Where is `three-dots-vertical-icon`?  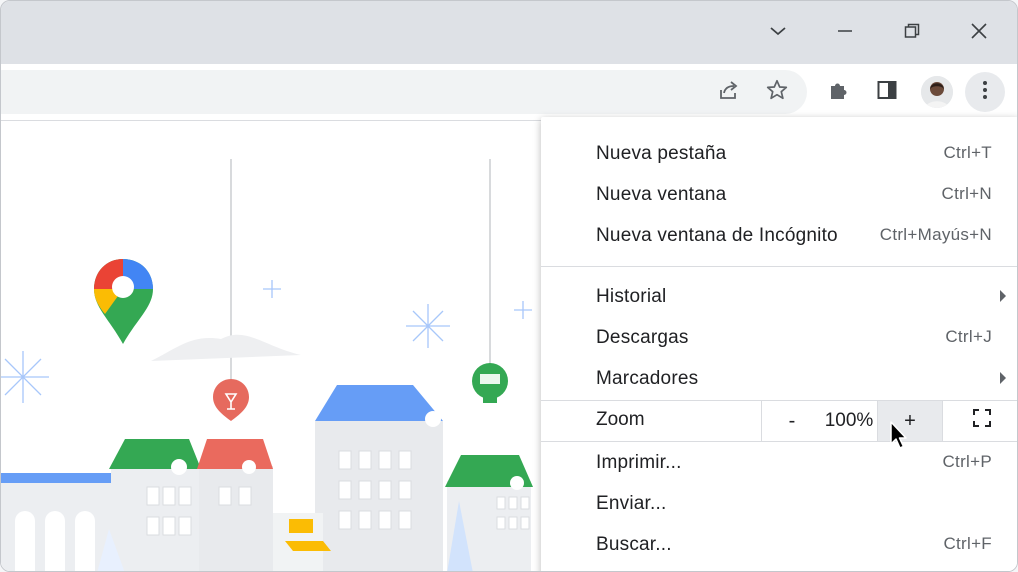 three-dots-vertical-icon is located at coordinates (985, 92).